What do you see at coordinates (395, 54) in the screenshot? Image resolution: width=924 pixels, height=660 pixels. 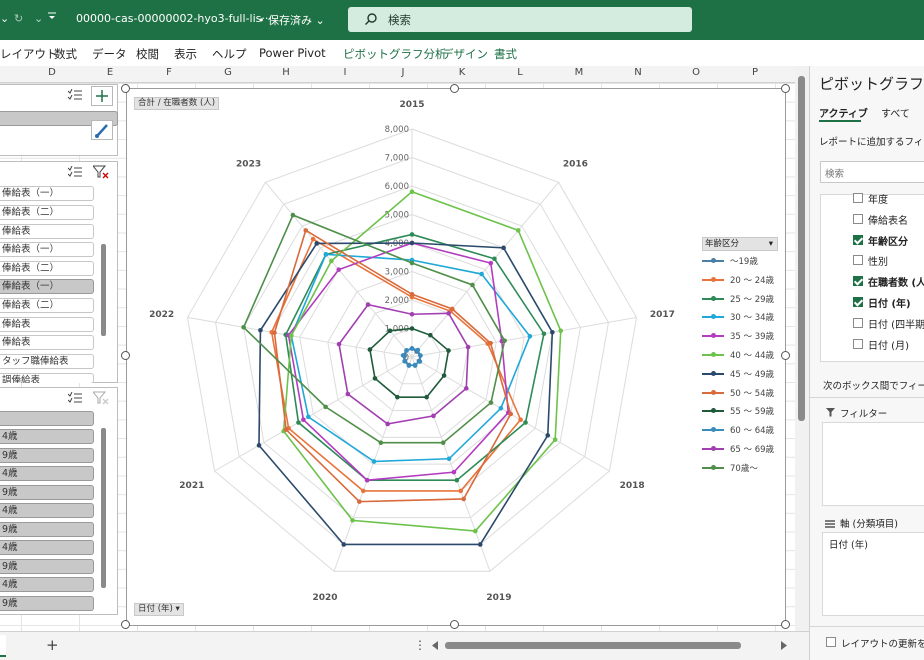 I see `tab-pivotchart-analyze: ピボットグラフ分析` at bounding box center [395, 54].